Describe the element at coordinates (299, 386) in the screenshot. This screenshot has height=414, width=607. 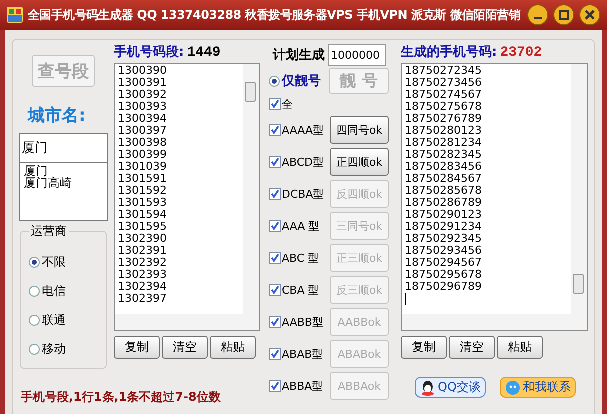
I see `pattern-checkbox: ABBA型` at that location.